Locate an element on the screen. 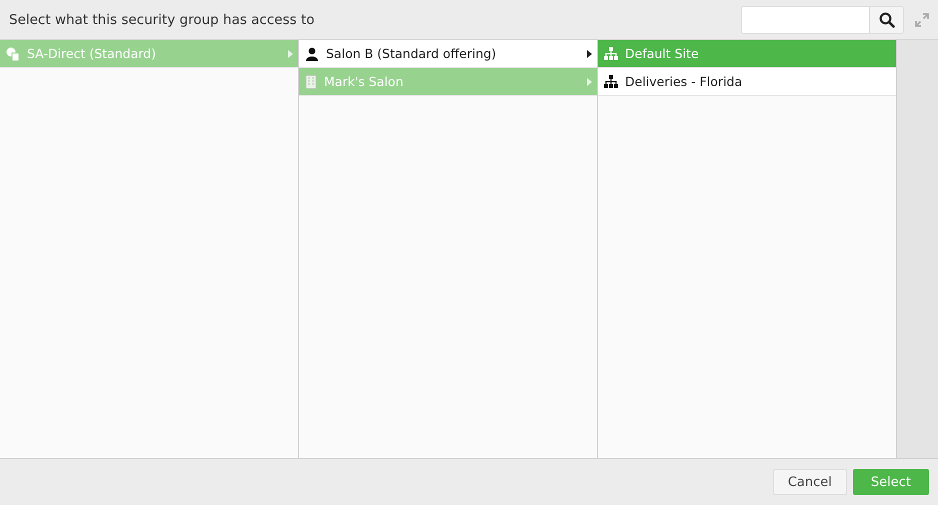  item-label: Mark's Salon is located at coordinates (364, 81).